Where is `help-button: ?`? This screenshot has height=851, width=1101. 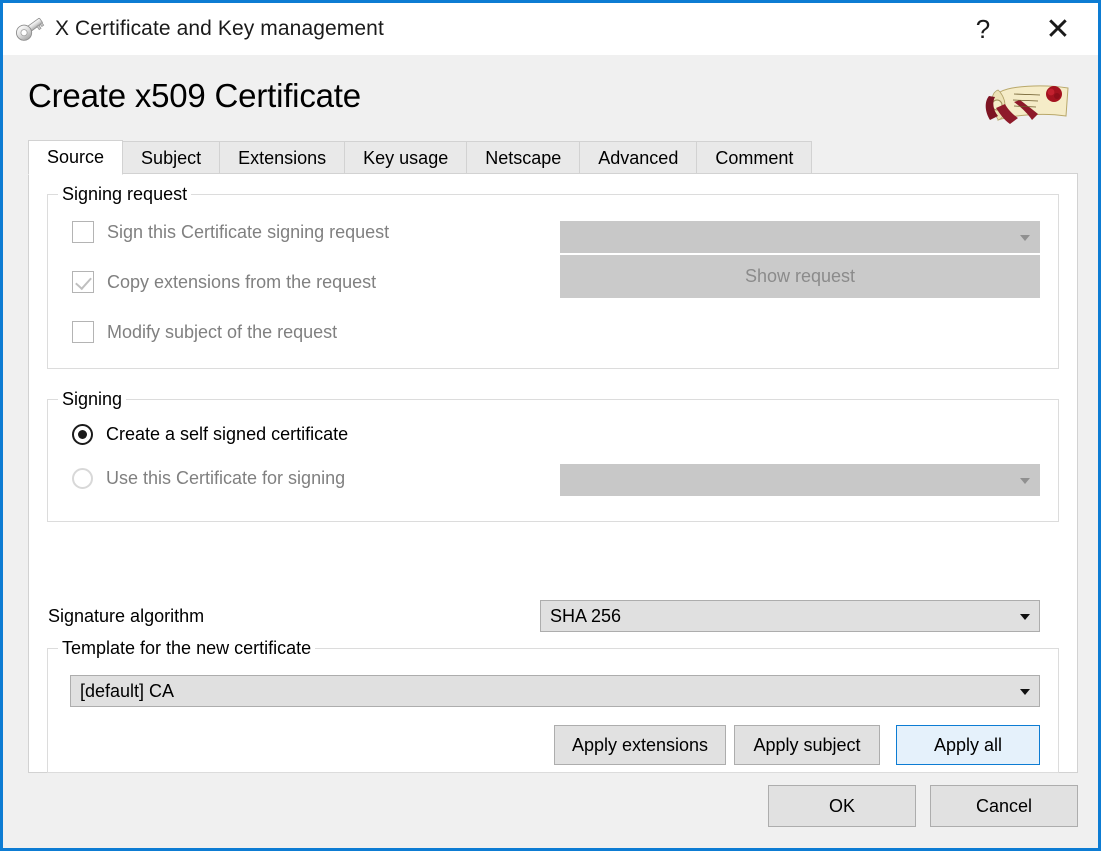 help-button: ? is located at coordinates (983, 29).